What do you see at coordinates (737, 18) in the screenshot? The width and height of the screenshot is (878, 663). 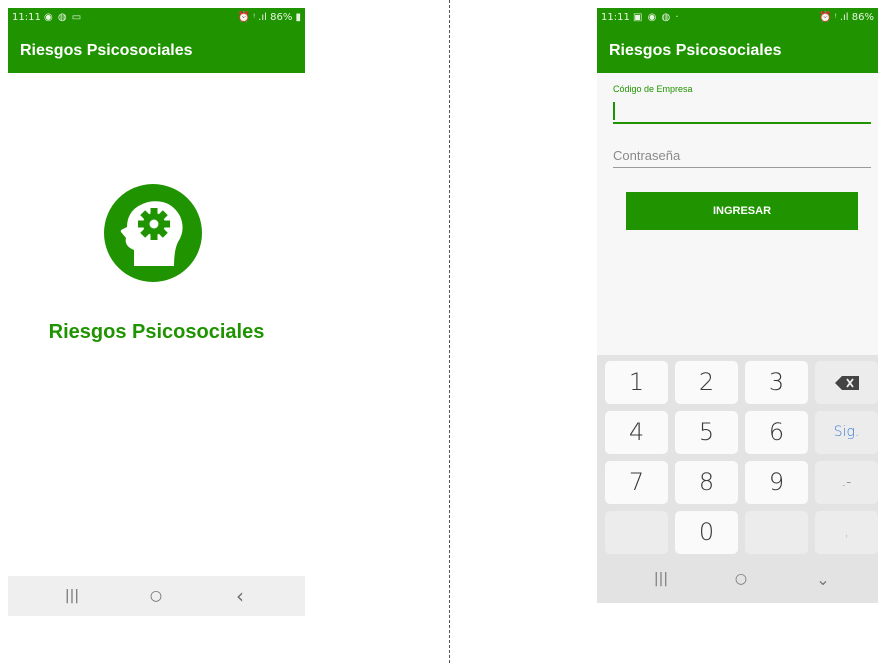 I see `status-bar: 11:11 ▣ ◉ ◍ · ⏰ ᵎ .ıl 86%` at bounding box center [737, 18].